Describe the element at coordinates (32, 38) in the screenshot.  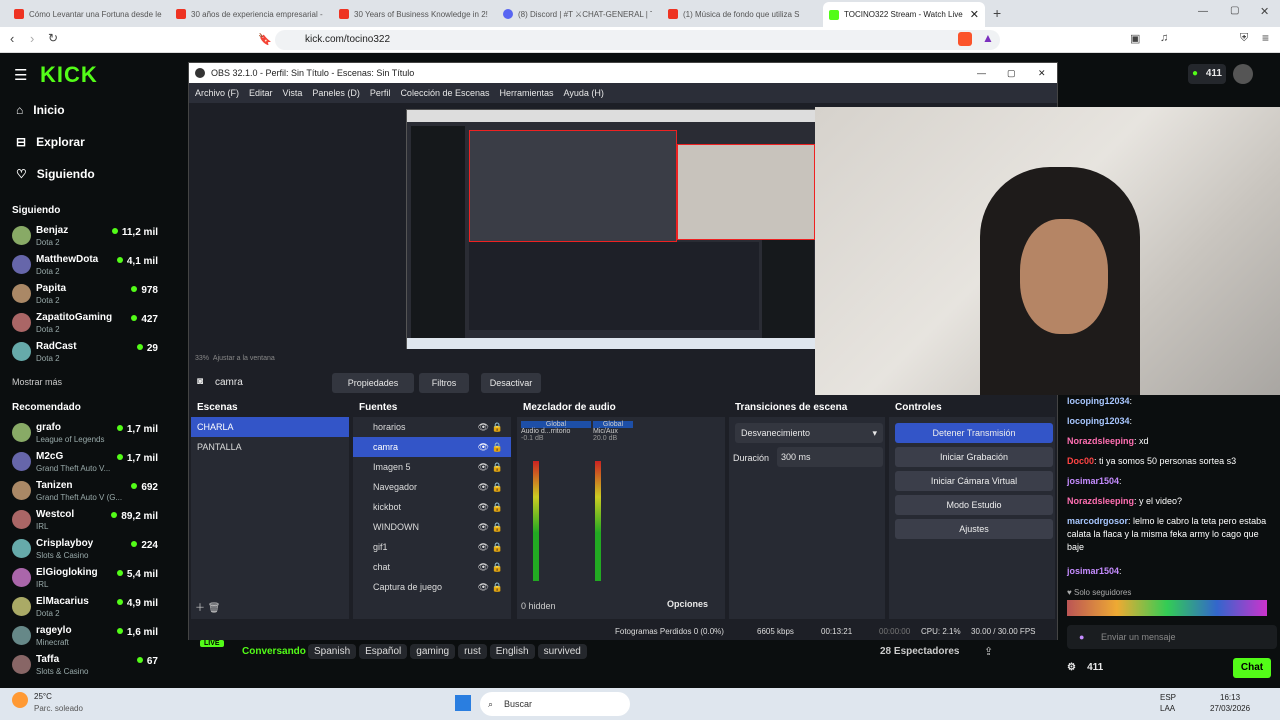
I see `forward-icon: ›` at that location.